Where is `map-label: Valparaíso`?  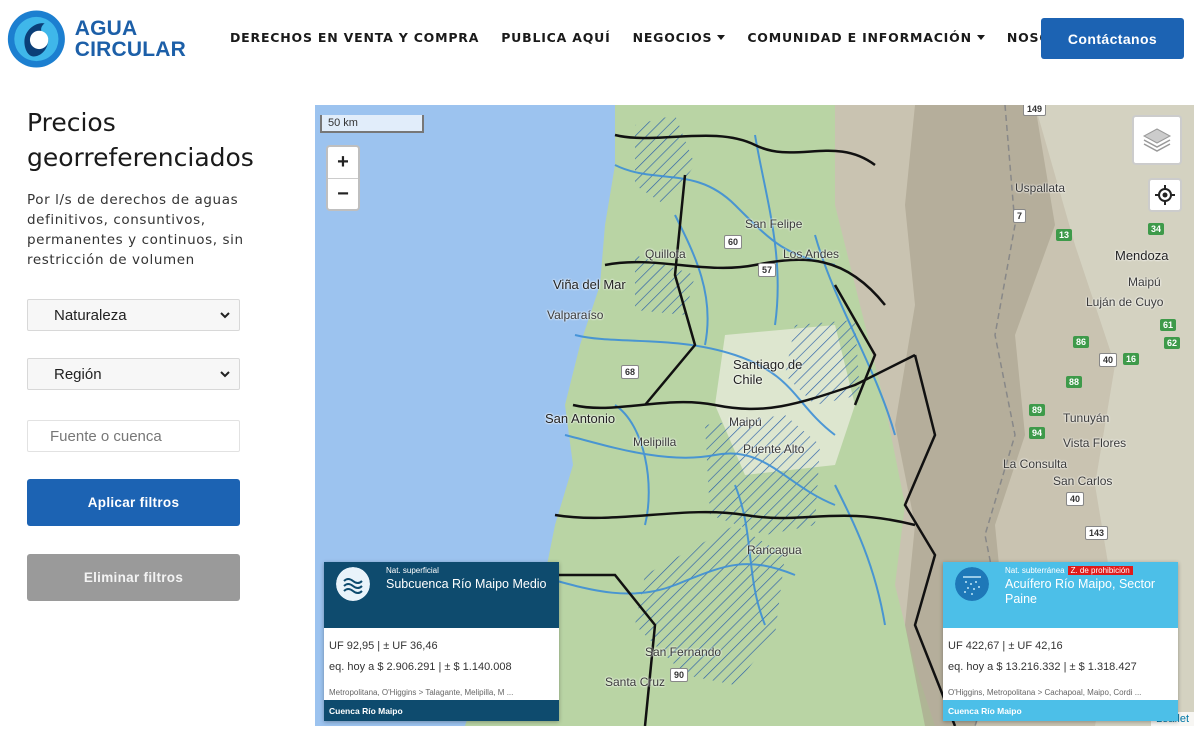
map-label: Valparaíso is located at coordinates (575, 315).